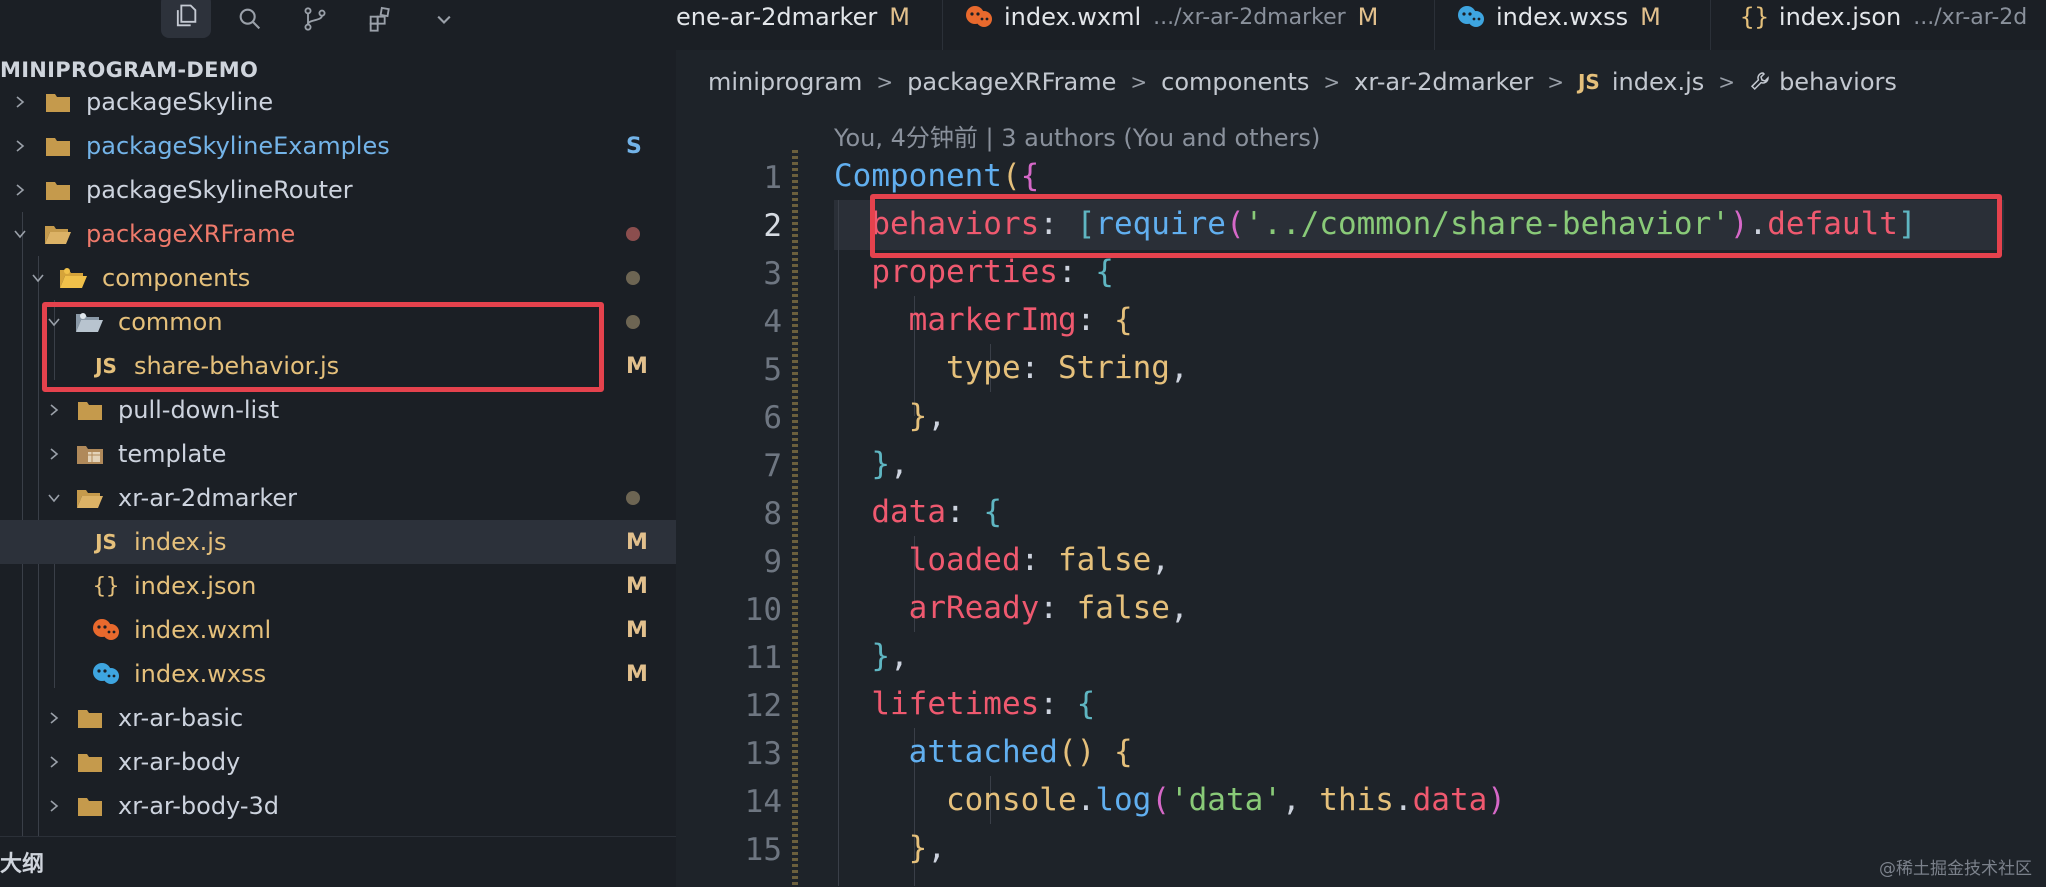 Image resolution: width=2046 pixels, height=887 pixels. Describe the element at coordinates (338, 762) in the screenshot. I see `tree-item-xr-ar-body: xr-ar-body` at that location.